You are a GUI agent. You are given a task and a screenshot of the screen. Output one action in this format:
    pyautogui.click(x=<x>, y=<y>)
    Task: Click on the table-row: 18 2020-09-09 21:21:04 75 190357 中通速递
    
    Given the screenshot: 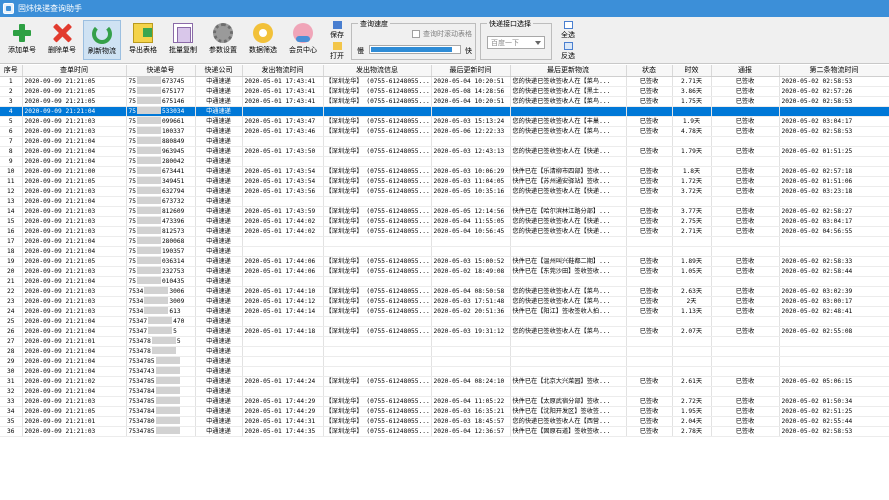 What is the action you would take?
    pyautogui.click(x=444, y=251)
    